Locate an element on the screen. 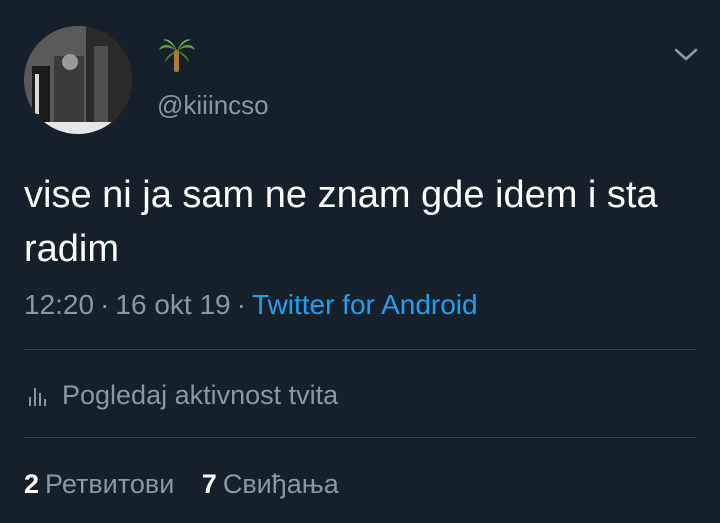  avatar is located at coordinates (78, 80).